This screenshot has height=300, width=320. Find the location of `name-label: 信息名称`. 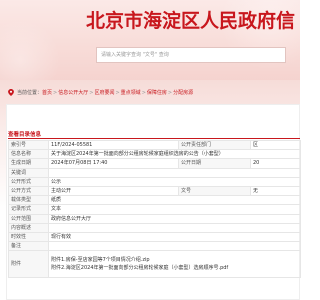

name-label: 信息名称 is located at coordinates (28, 154).